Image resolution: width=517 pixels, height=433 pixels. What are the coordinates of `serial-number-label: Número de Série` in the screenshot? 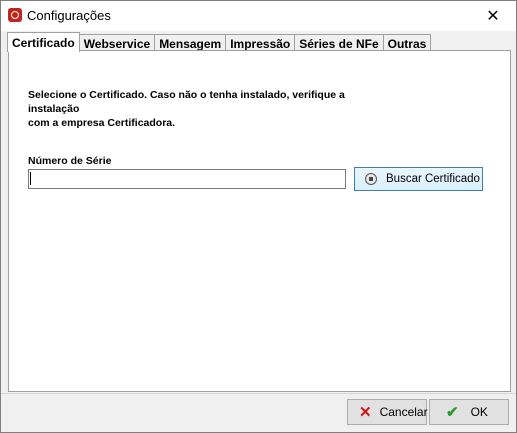 It's located at (70, 161).